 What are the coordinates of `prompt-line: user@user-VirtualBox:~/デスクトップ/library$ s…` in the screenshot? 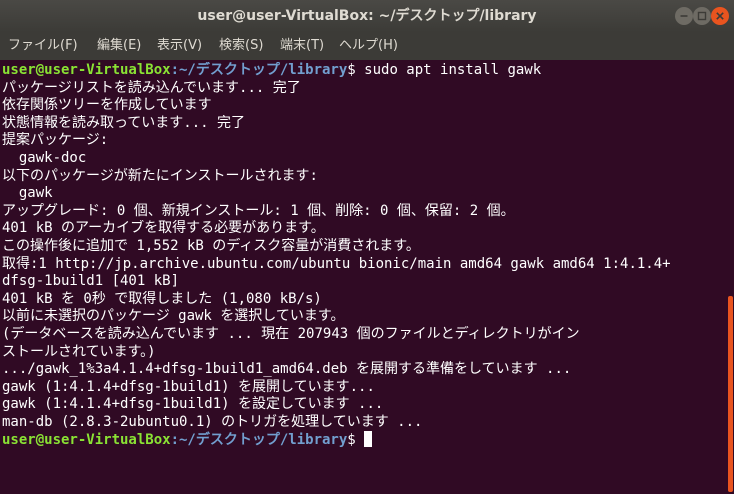 It's located at (360, 71).